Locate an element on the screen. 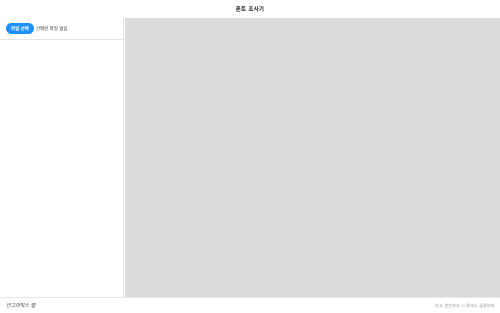 The width and height of the screenshot is (500, 313). selected-file-status: 선택된 파일 없음 is located at coordinates (51, 29).